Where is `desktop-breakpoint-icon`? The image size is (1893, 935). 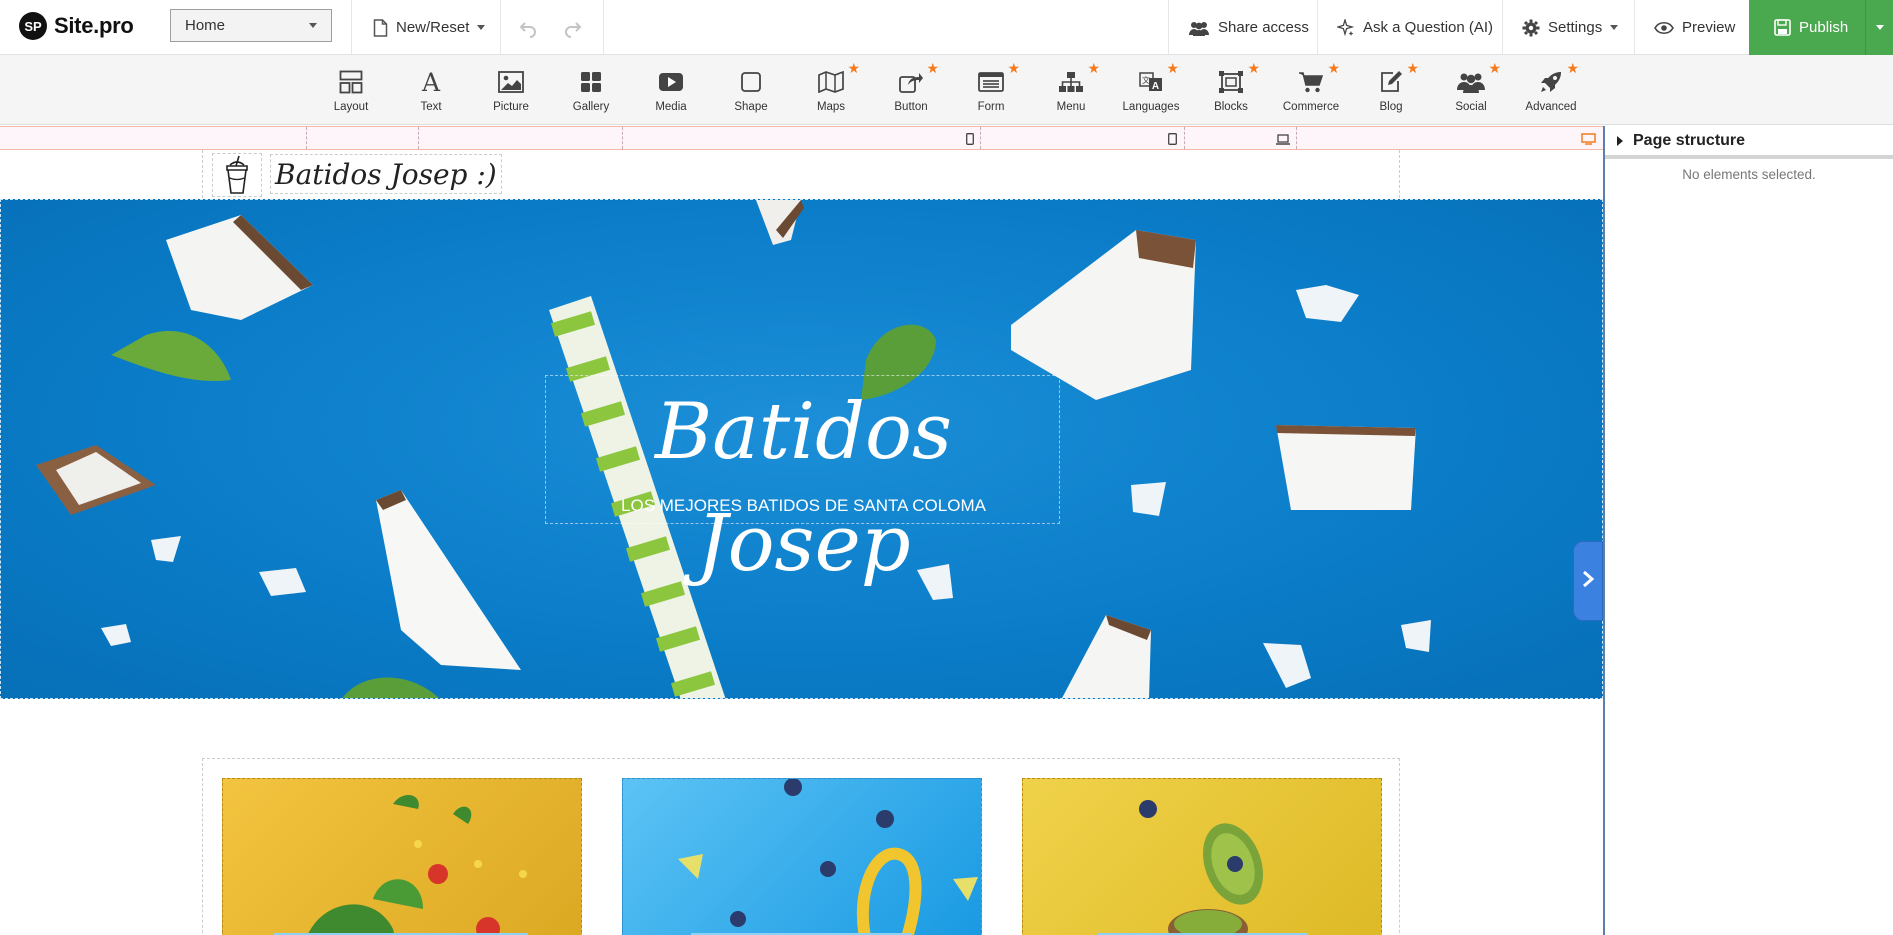
desktop-breakpoint-icon is located at coordinates (1588, 141).